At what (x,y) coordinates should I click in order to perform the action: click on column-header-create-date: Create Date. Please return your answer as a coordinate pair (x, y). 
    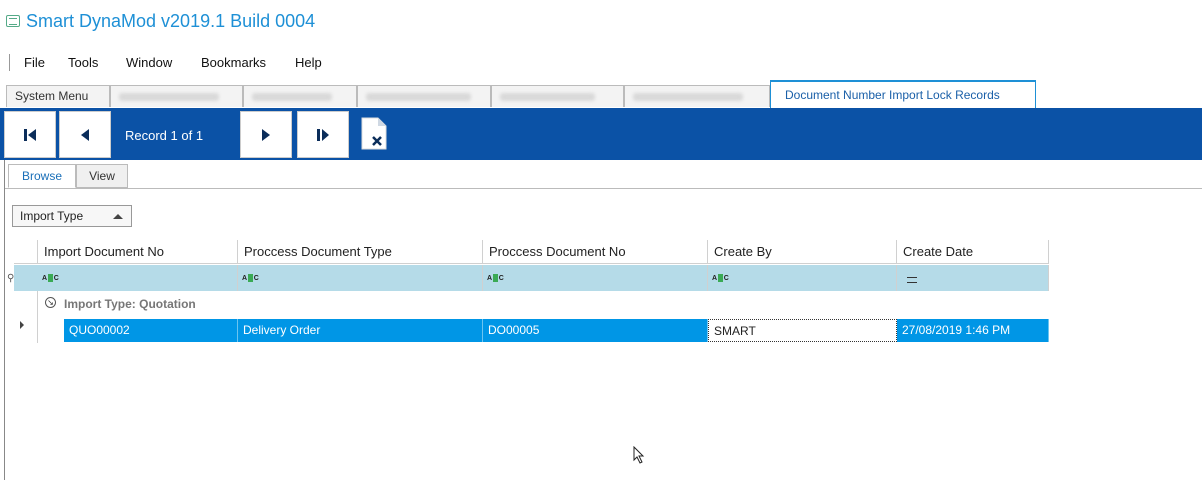
    Looking at the image, I should click on (973, 252).